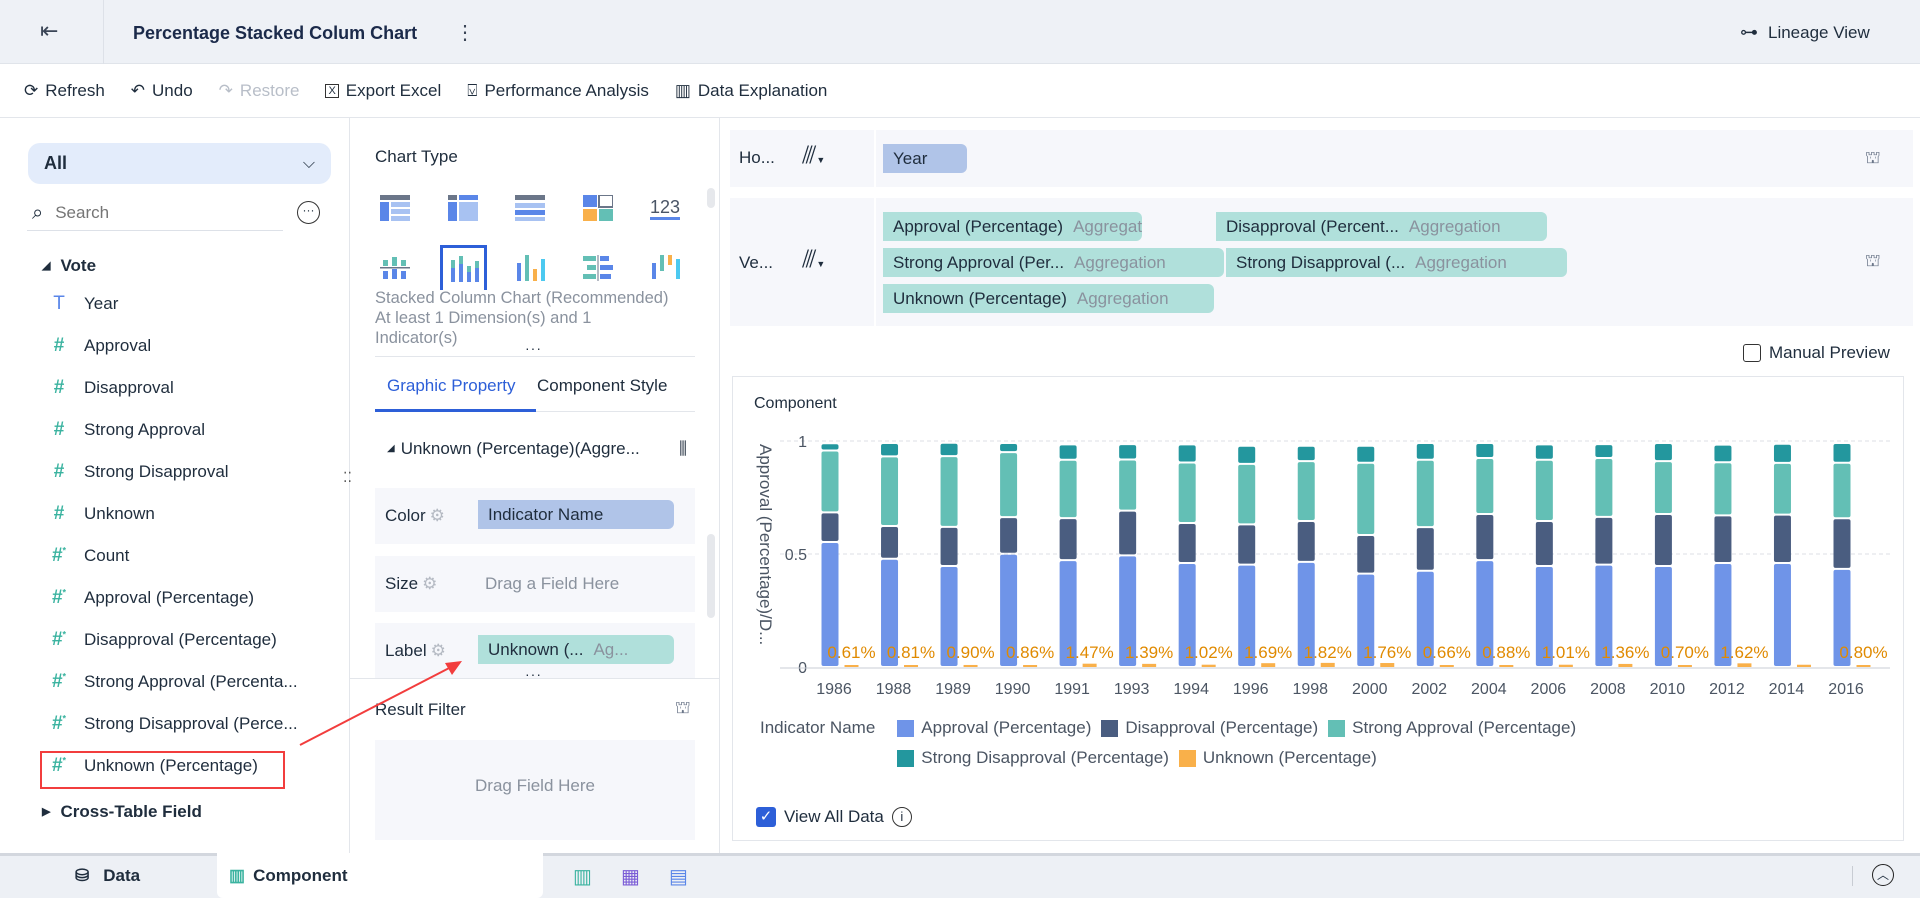 The image size is (1920, 898). What do you see at coordinates (237, 875) in the screenshot?
I see `chart-icon: ▥` at bounding box center [237, 875].